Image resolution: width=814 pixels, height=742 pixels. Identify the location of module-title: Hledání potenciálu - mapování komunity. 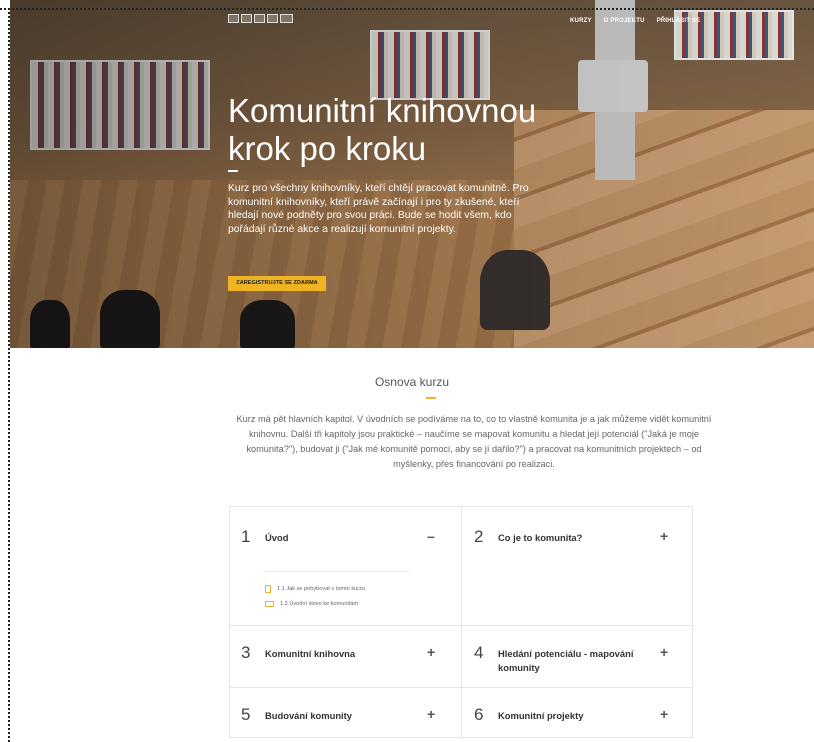
(566, 660).